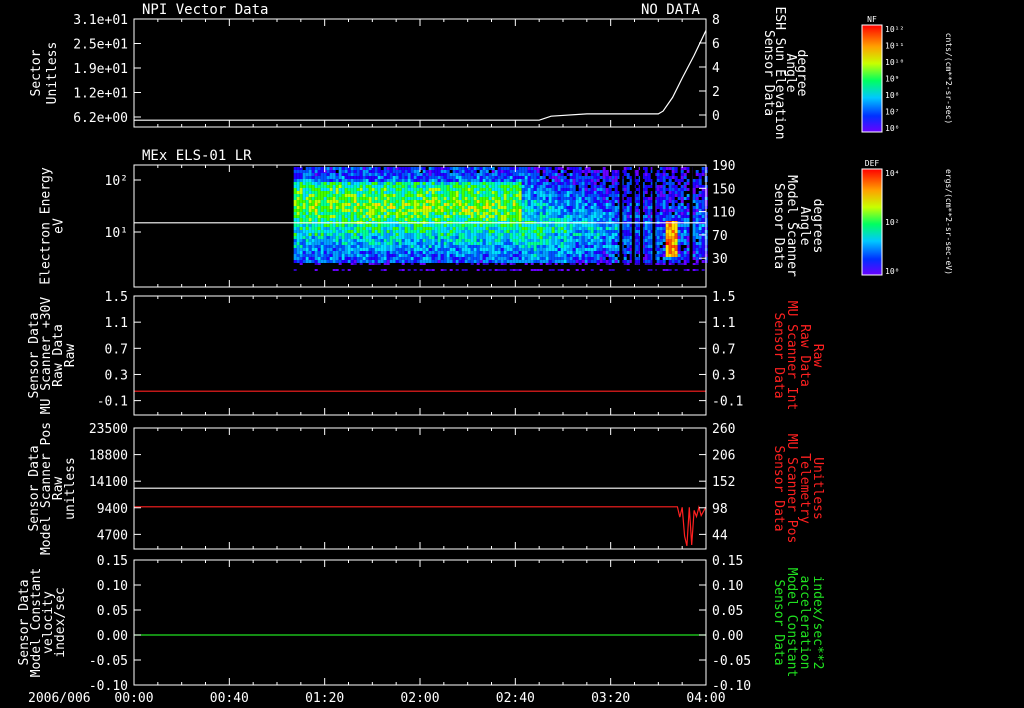 The height and width of the screenshot is (708, 1024). What do you see at coordinates (112, 535) in the screenshot?
I see `left-tick-label: 4700` at bounding box center [112, 535].